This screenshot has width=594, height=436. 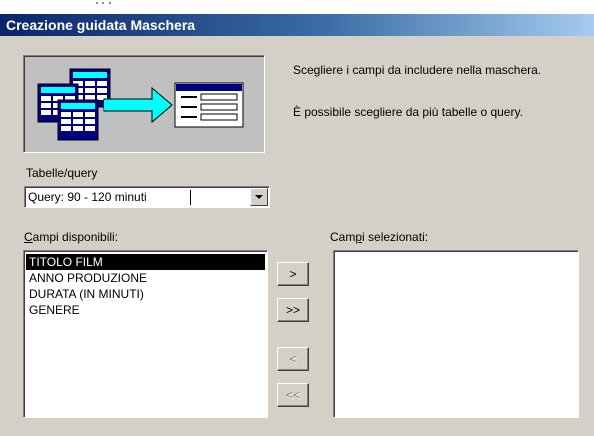 What do you see at coordinates (297, 7) in the screenshot?
I see `background-strip` at bounding box center [297, 7].